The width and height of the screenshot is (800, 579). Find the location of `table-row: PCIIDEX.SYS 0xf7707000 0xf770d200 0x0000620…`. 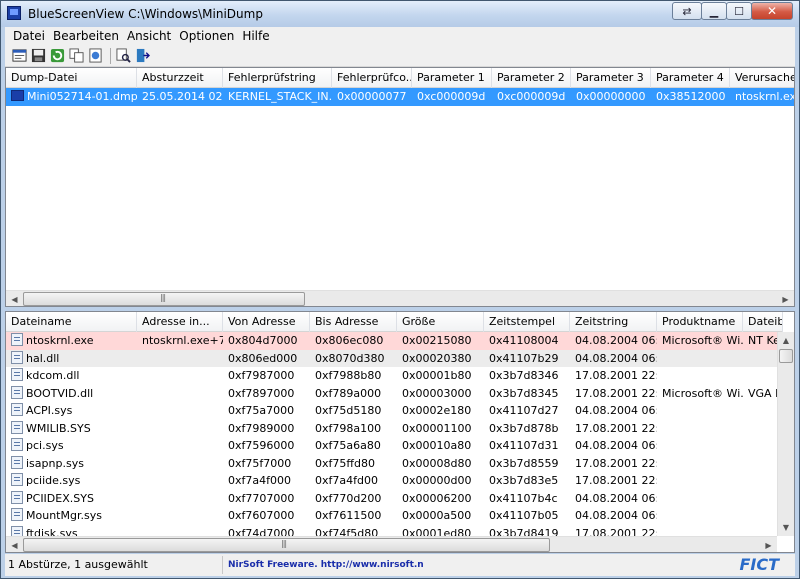

table-row: PCIIDEX.SYS 0xf7707000 0xf770d200 0x0000620… is located at coordinates (394, 499).